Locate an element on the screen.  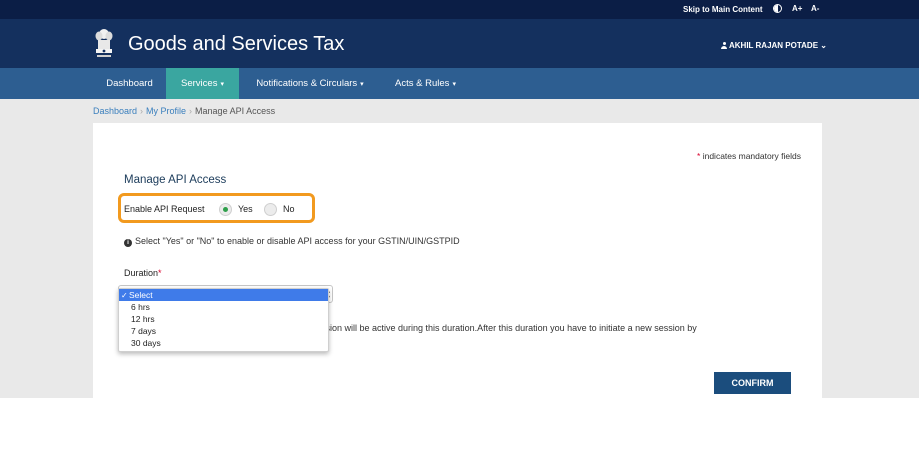
breadcrumb: Dashboard › My Profile › Manage API Access is located at coordinates (184, 111).